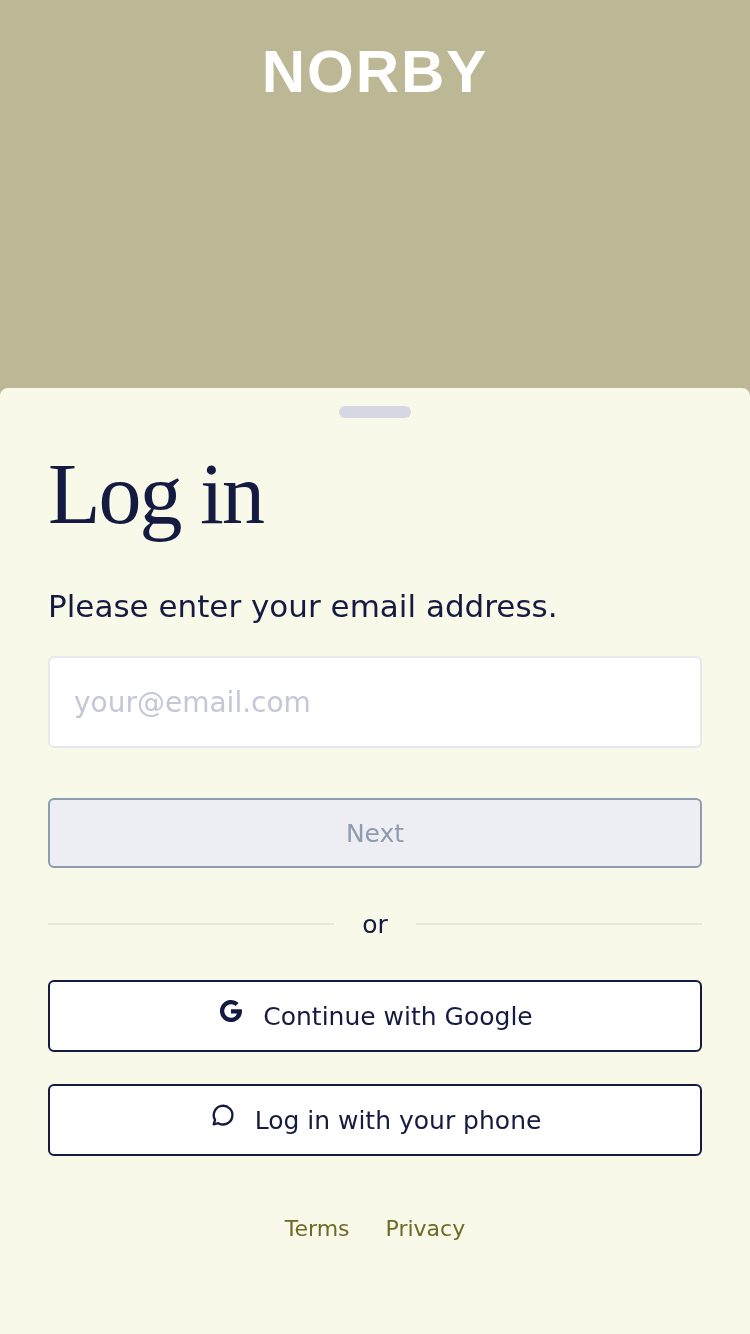 This screenshot has width=750, height=1334. Describe the element at coordinates (375, 924) in the screenshot. I see `divider-label: or` at that location.